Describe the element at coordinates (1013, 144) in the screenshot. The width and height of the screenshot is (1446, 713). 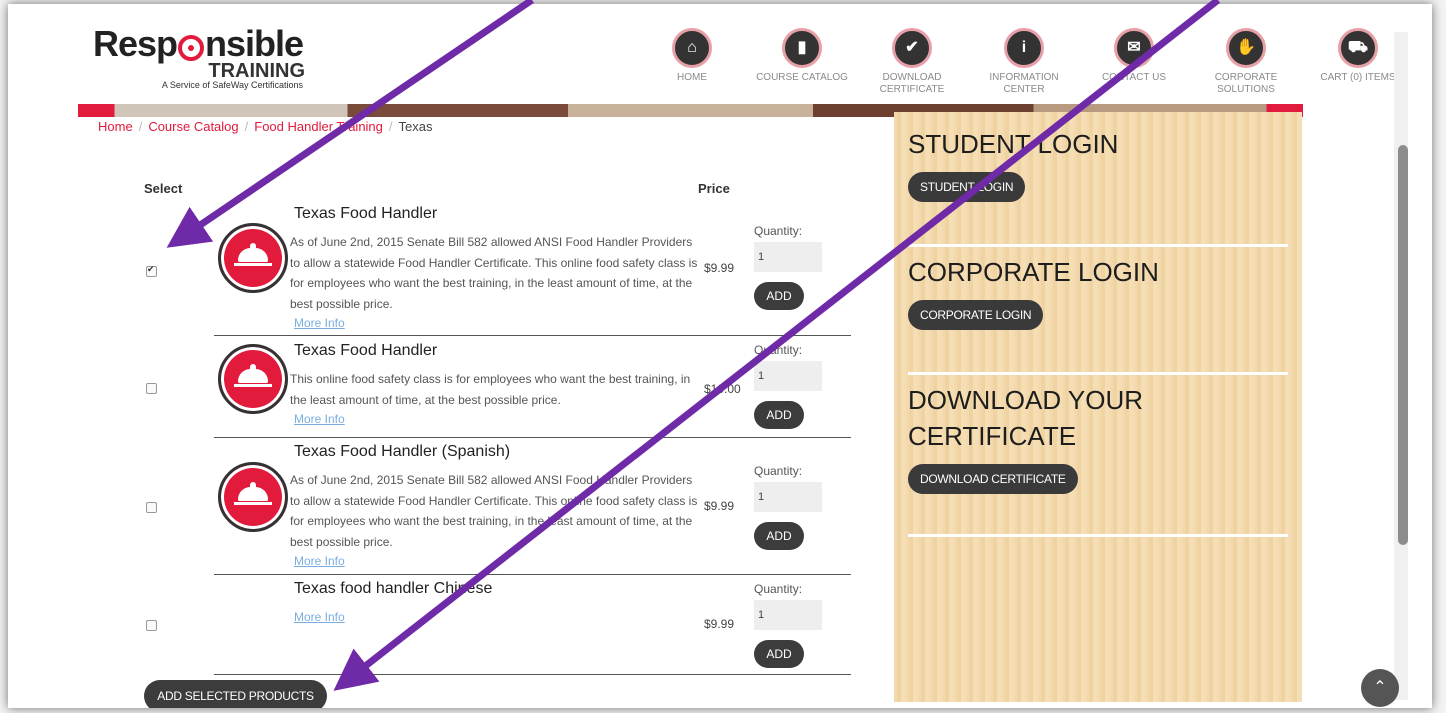
I see `student-login-heading: STUDENT LOGIN` at that location.